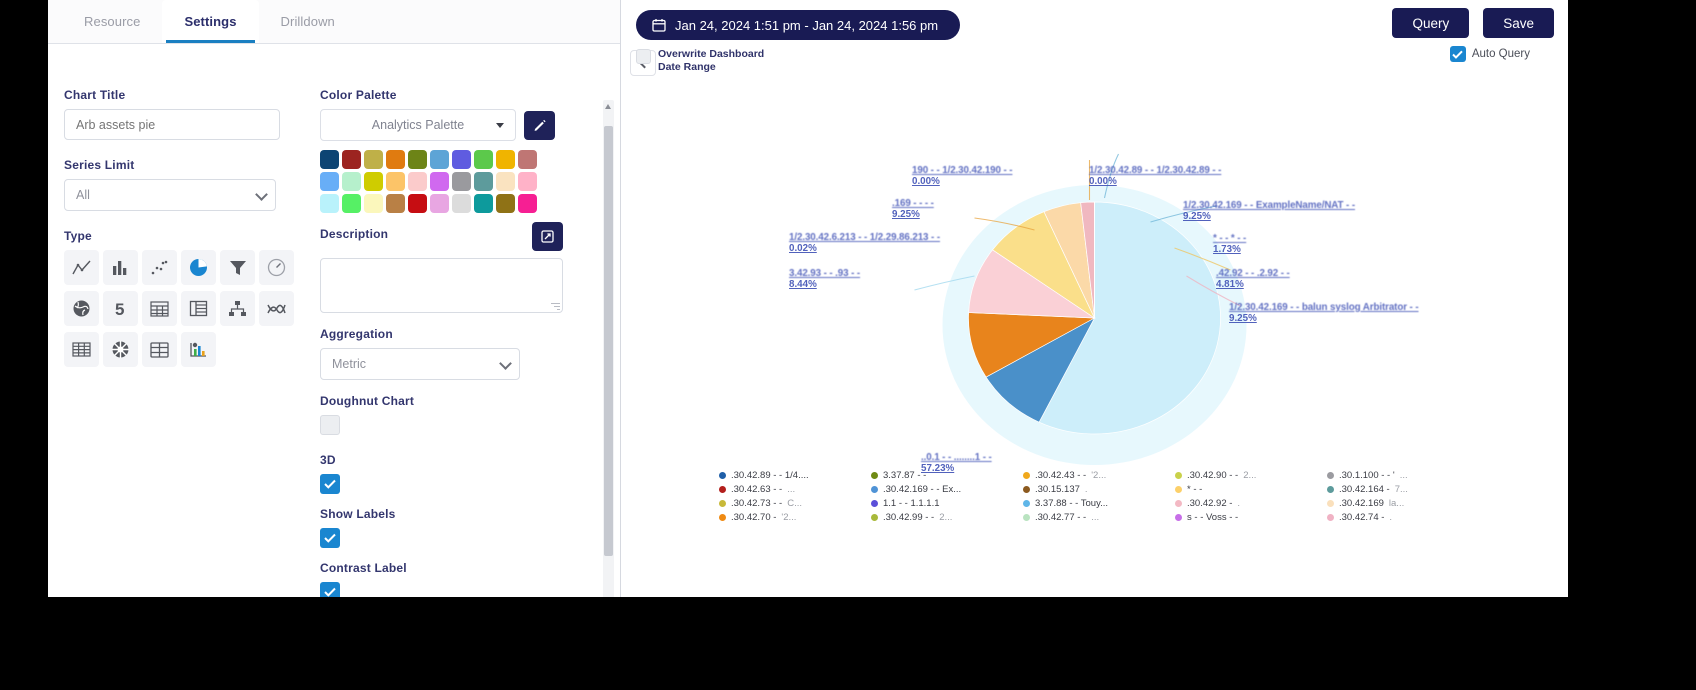 The width and height of the screenshot is (1696, 690). Describe the element at coordinates (555, 305) in the screenshot. I see `resize-handle-icon` at that location.